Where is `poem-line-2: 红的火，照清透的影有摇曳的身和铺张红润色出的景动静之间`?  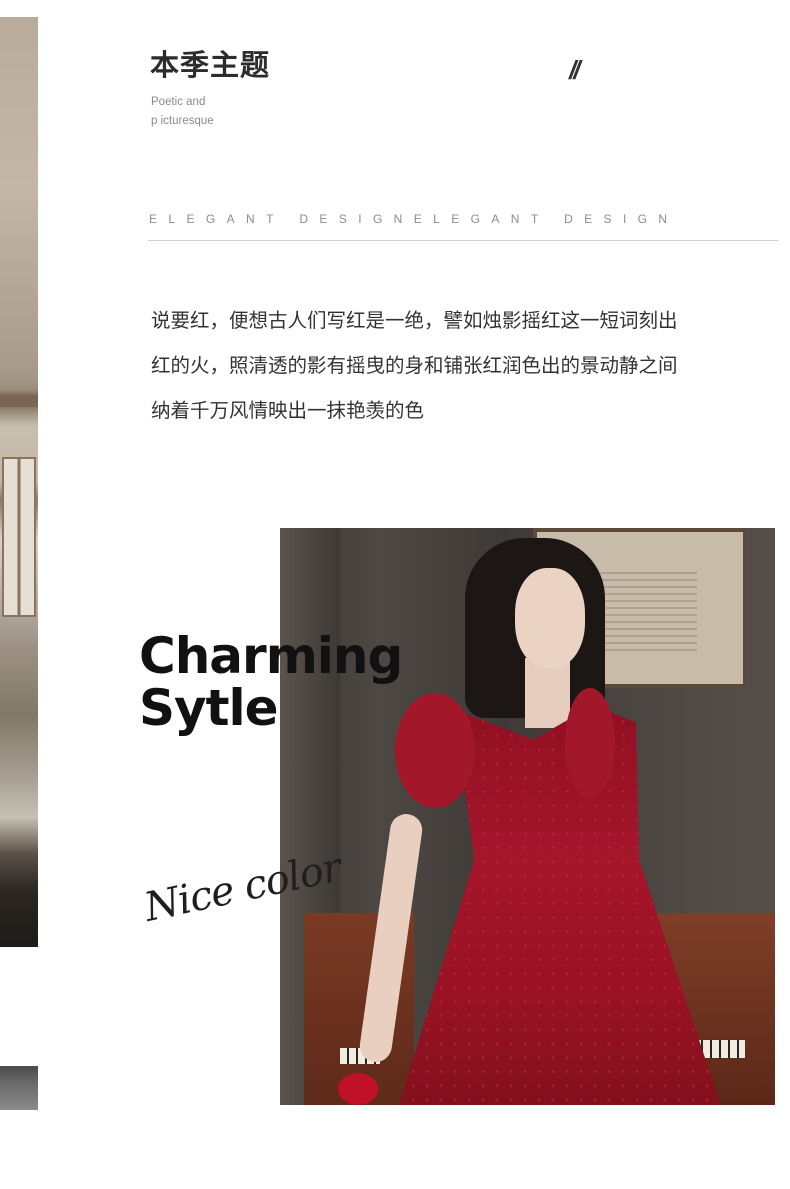 poem-line-2: 红的火，照清透的影有摇曳的身和铺张红润色出的景动静之间 is located at coordinates (414, 365).